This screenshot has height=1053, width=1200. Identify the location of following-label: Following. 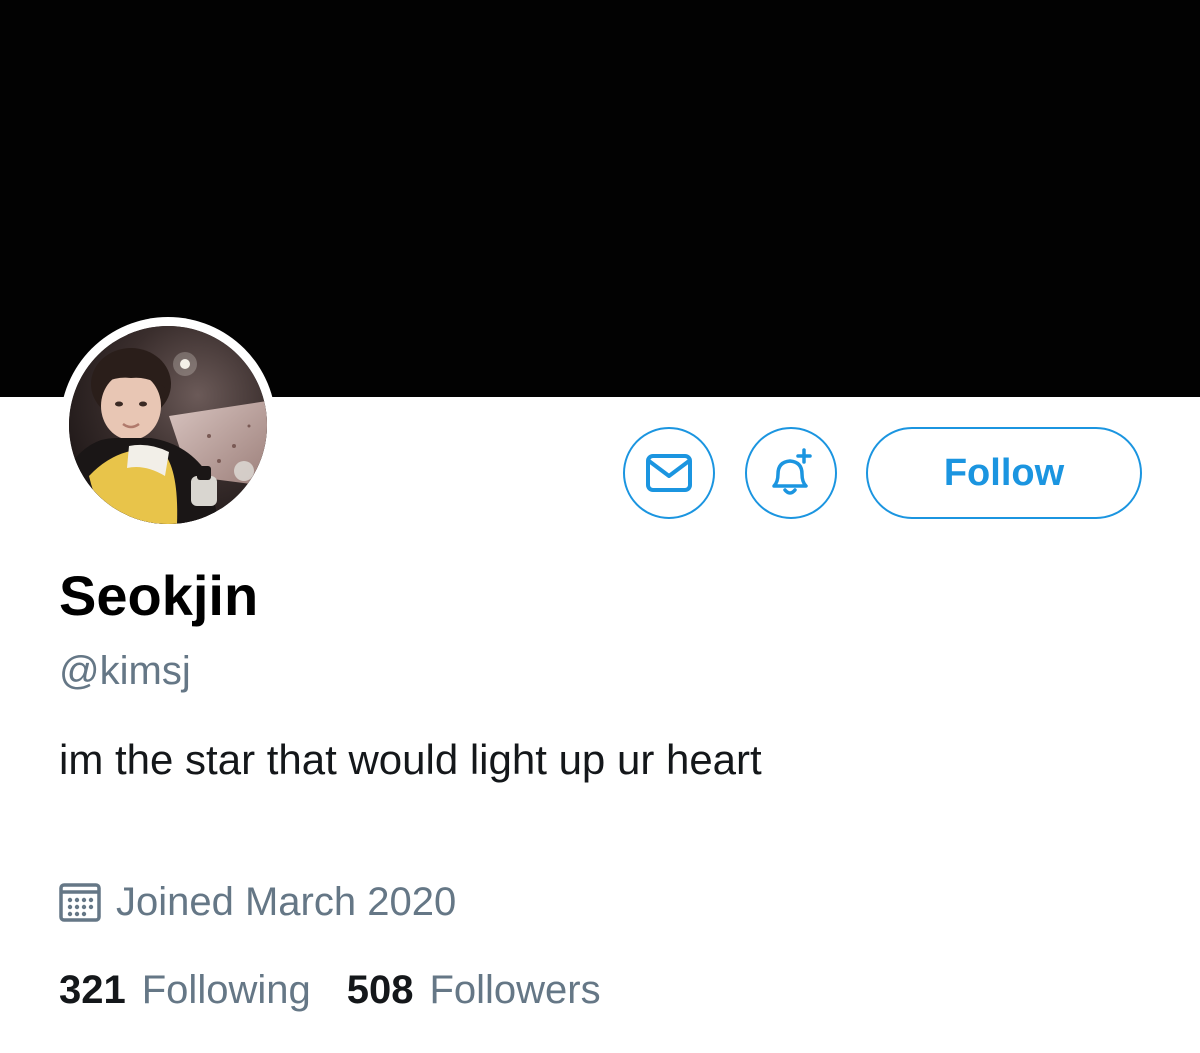
(226, 990).